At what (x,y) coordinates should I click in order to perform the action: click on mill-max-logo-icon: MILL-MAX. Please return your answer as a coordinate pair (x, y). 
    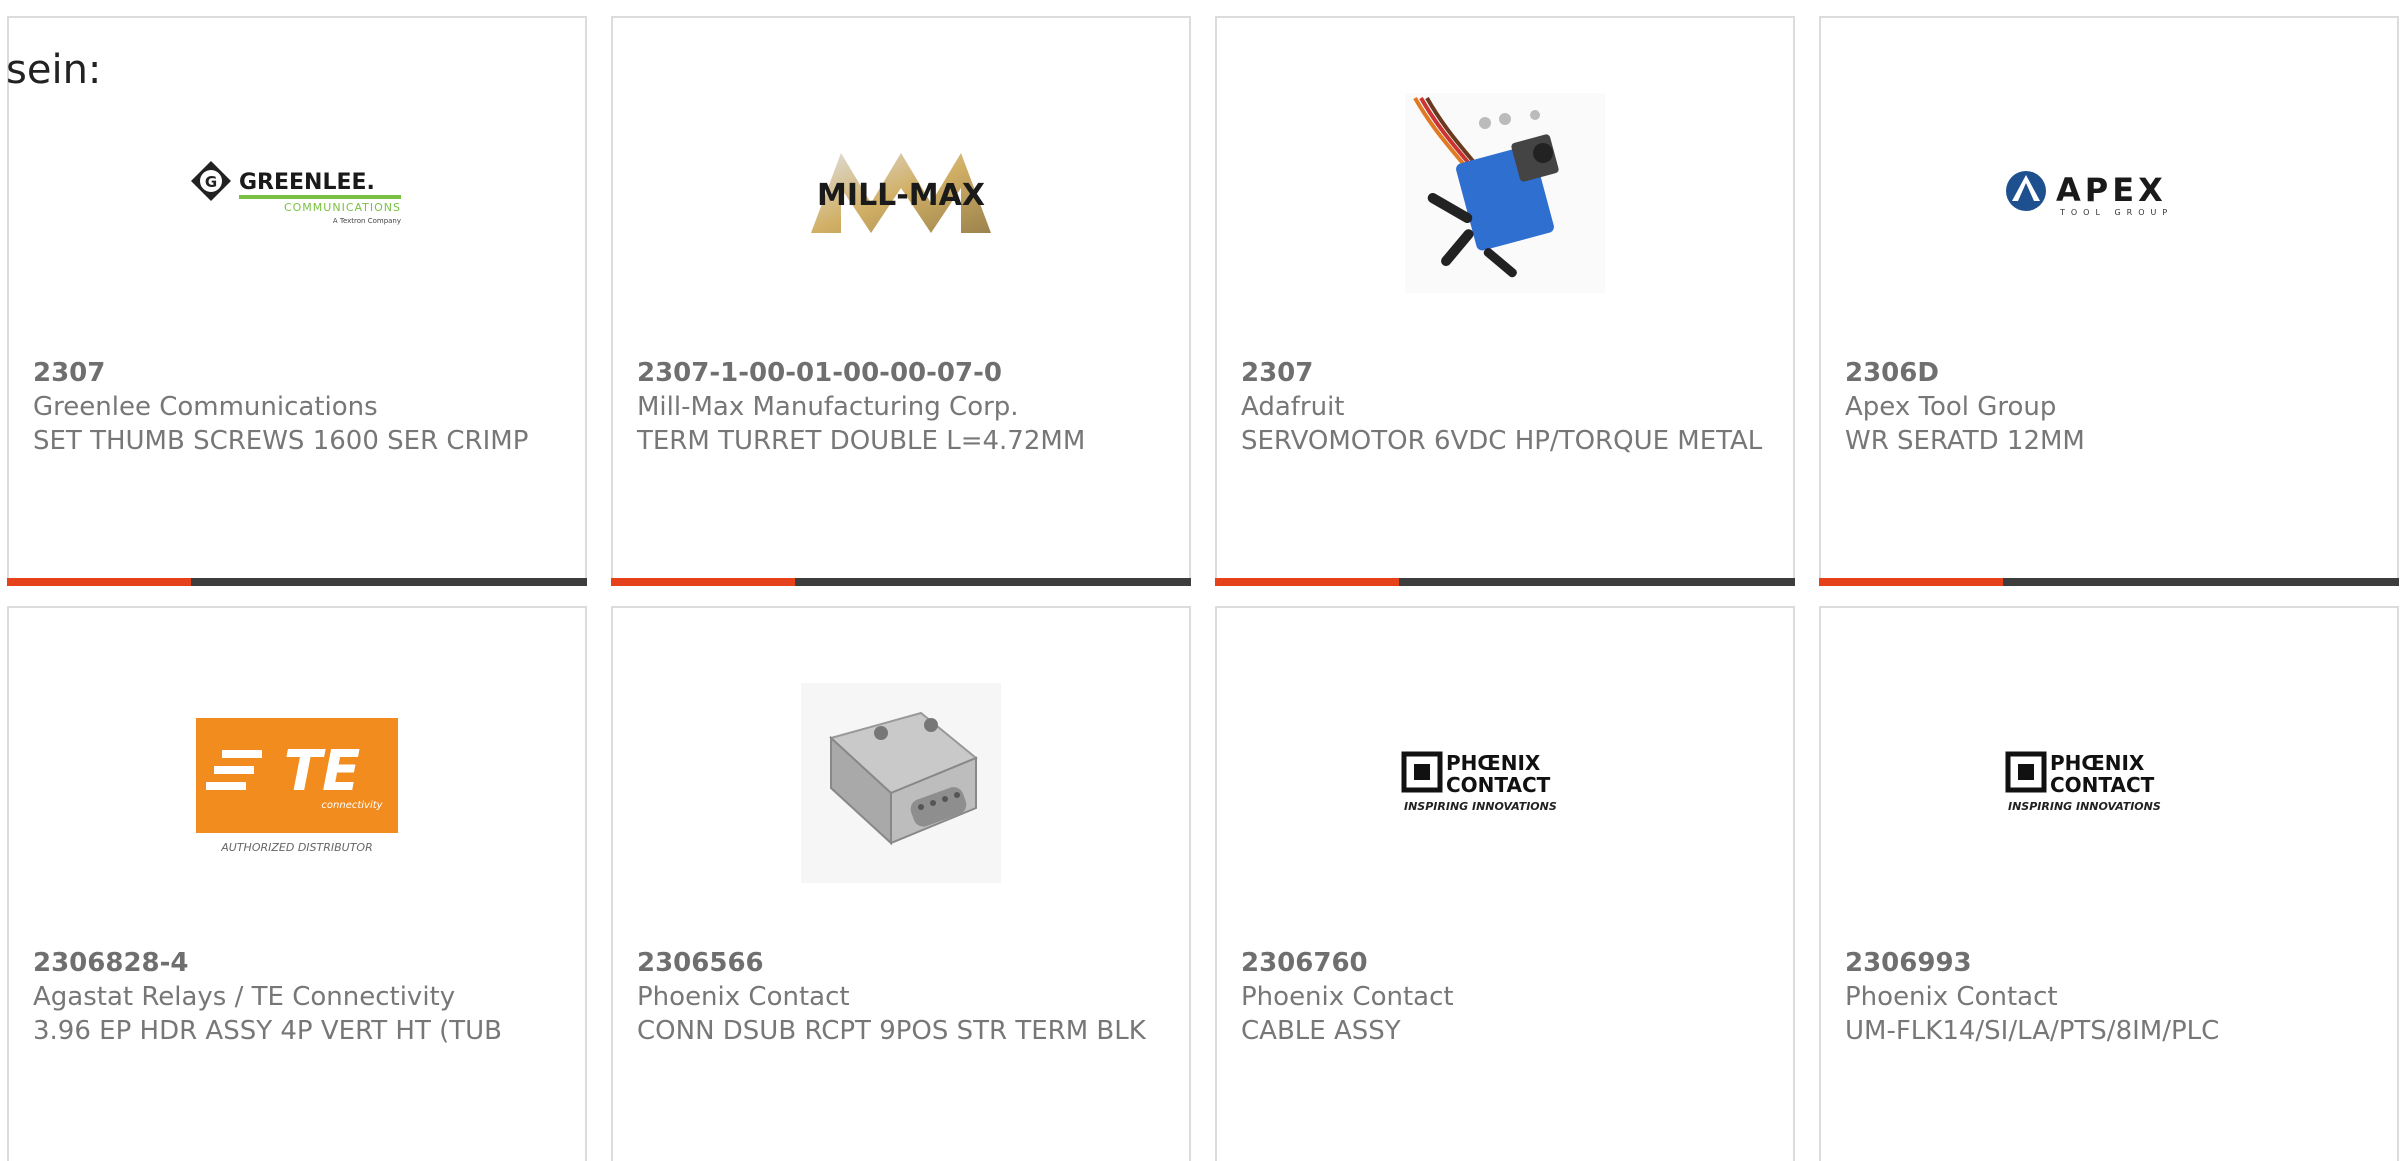
    Looking at the image, I should click on (901, 193).